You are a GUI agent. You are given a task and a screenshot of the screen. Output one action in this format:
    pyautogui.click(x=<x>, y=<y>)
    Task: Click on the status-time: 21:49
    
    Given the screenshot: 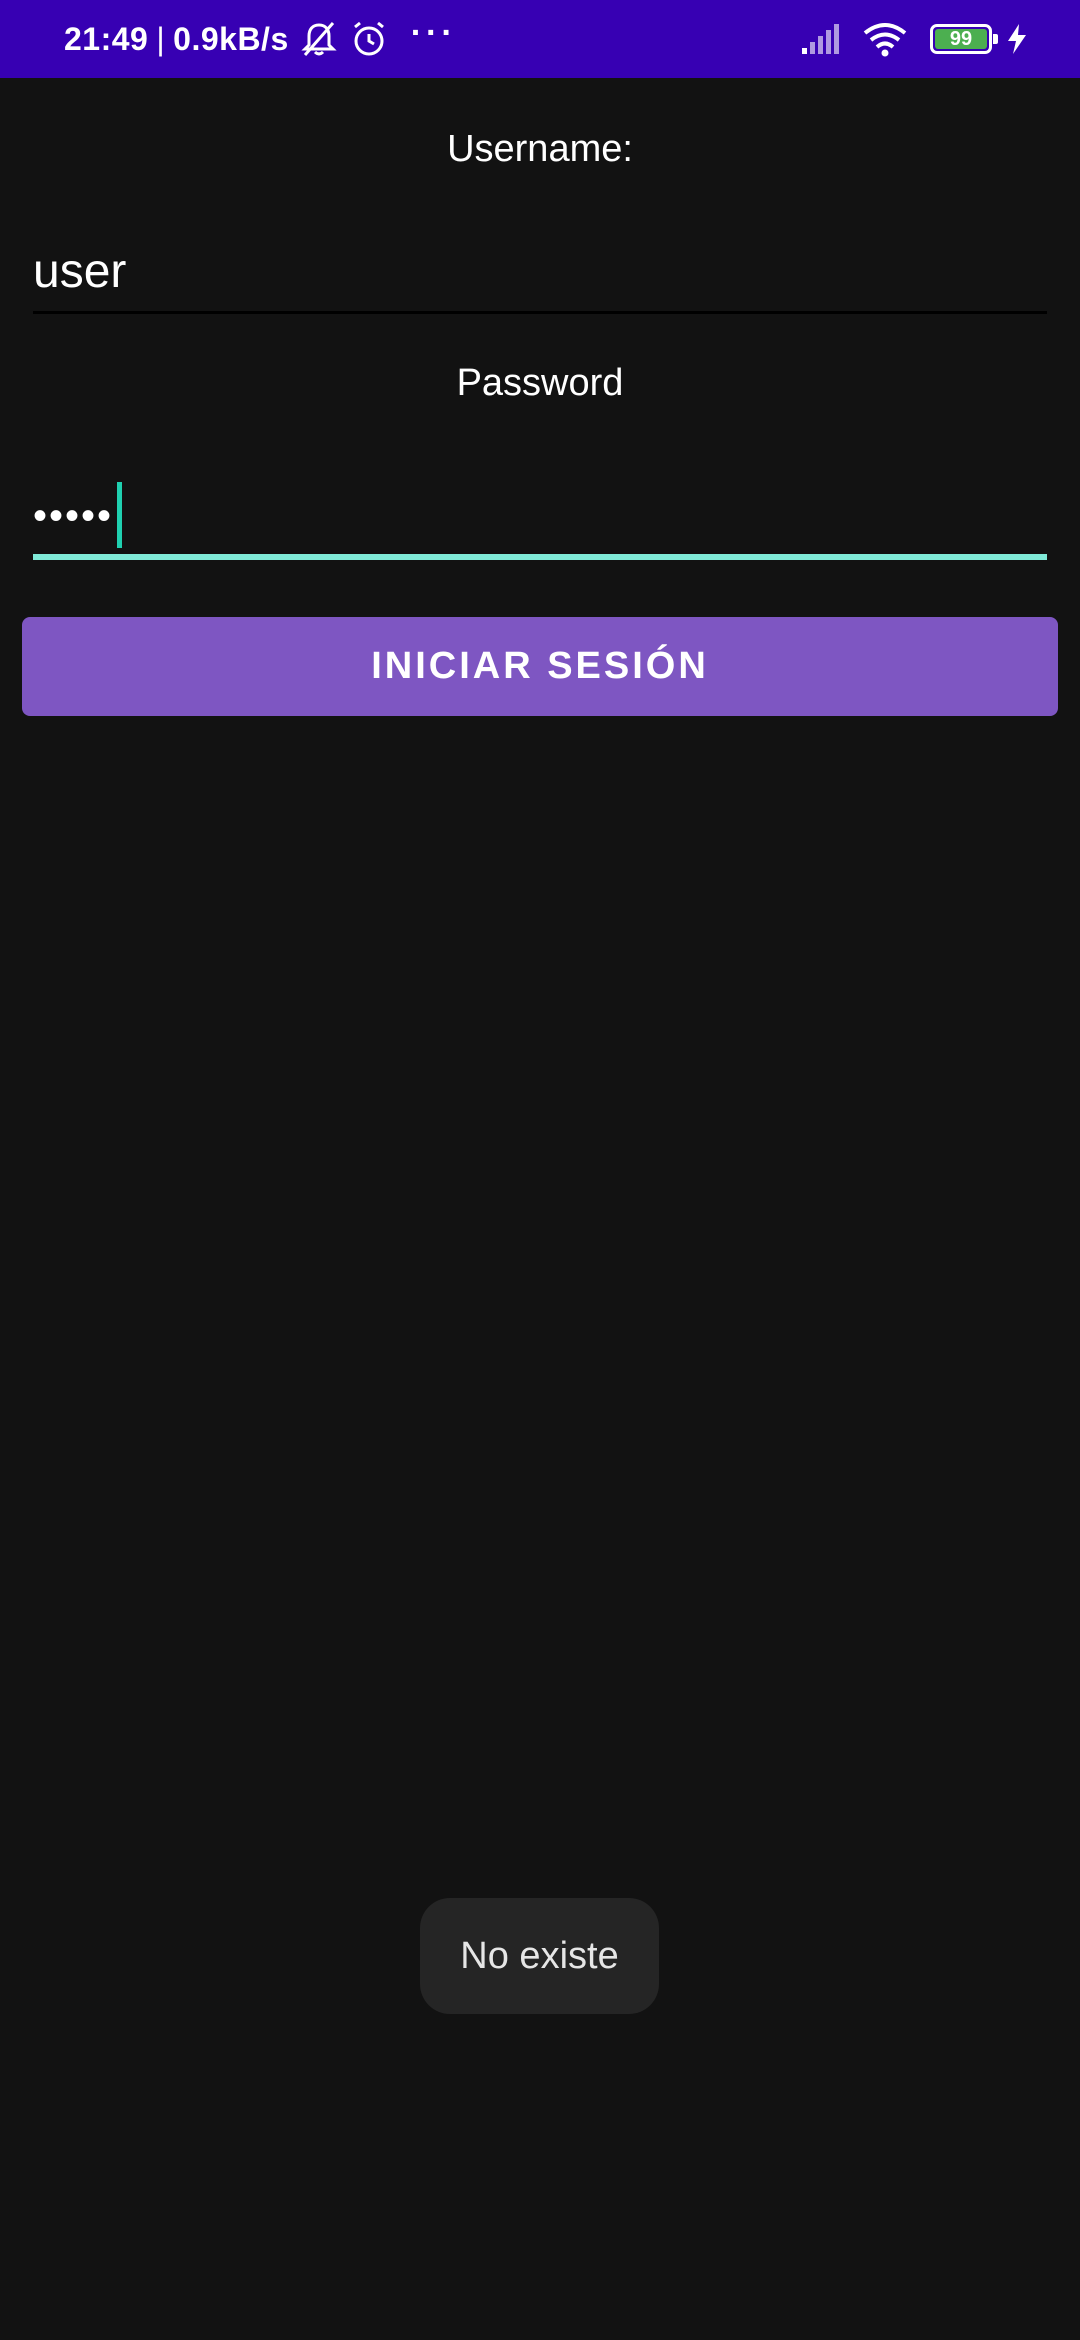 What is the action you would take?
    pyautogui.click(x=106, y=38)
    